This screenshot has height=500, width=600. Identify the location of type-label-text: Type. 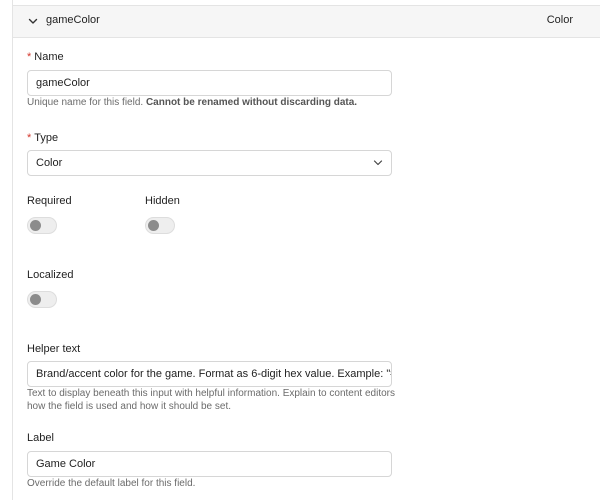
(46, 138).